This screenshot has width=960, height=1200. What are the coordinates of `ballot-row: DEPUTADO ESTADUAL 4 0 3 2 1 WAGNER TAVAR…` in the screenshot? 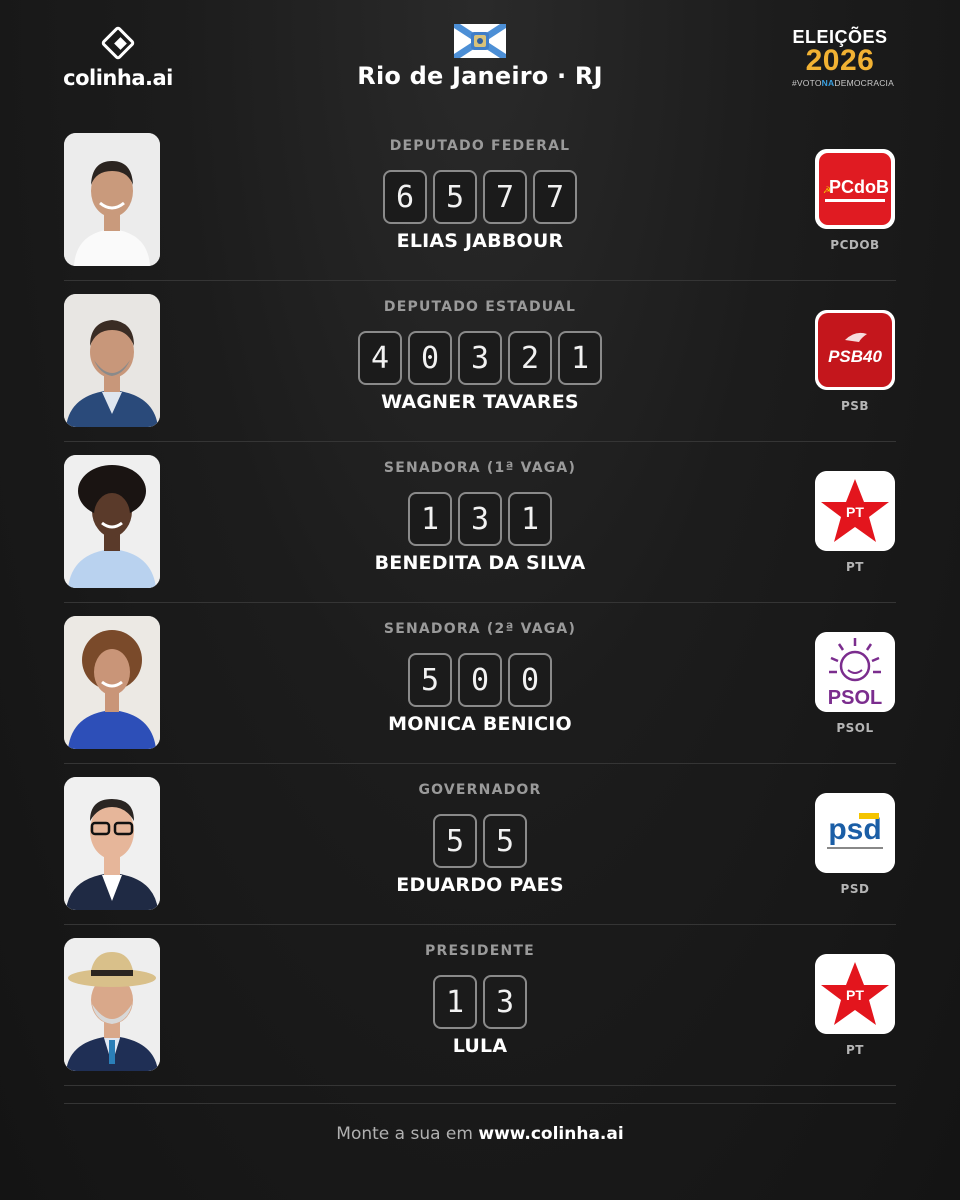 It's located at (480, 361).